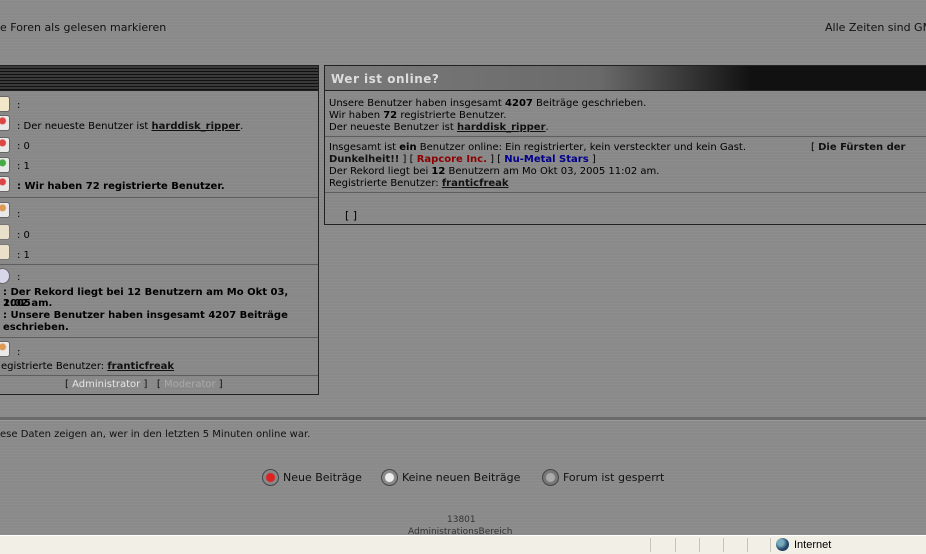 This screenshot has width=926, height=554. What do you see at coordinates (121, 186) in the screenshot?
I see `registered-users-row: : Wir haben 72 registrierte Benutzer.` at bounding box center [121, 186].